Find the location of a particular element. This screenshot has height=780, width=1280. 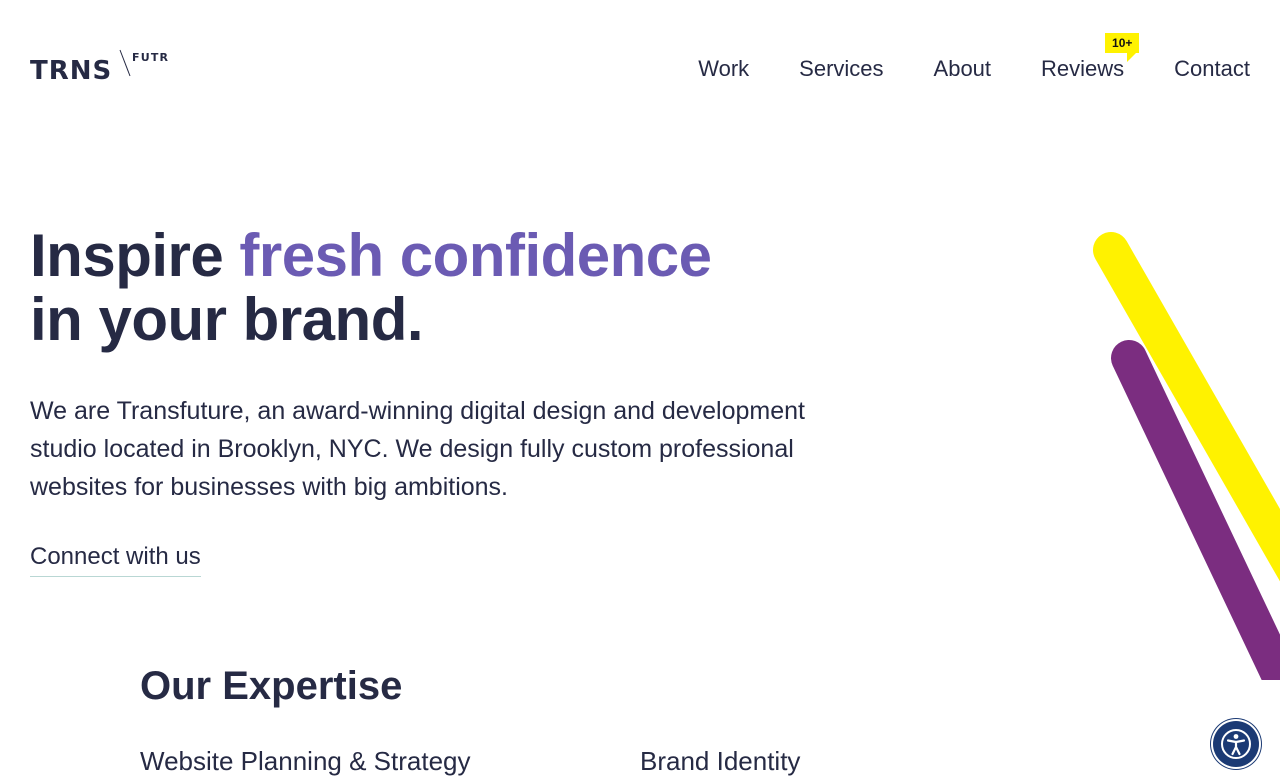

nav-item-reviews: Reviews 10+ is located at coordinates (1090, 58).